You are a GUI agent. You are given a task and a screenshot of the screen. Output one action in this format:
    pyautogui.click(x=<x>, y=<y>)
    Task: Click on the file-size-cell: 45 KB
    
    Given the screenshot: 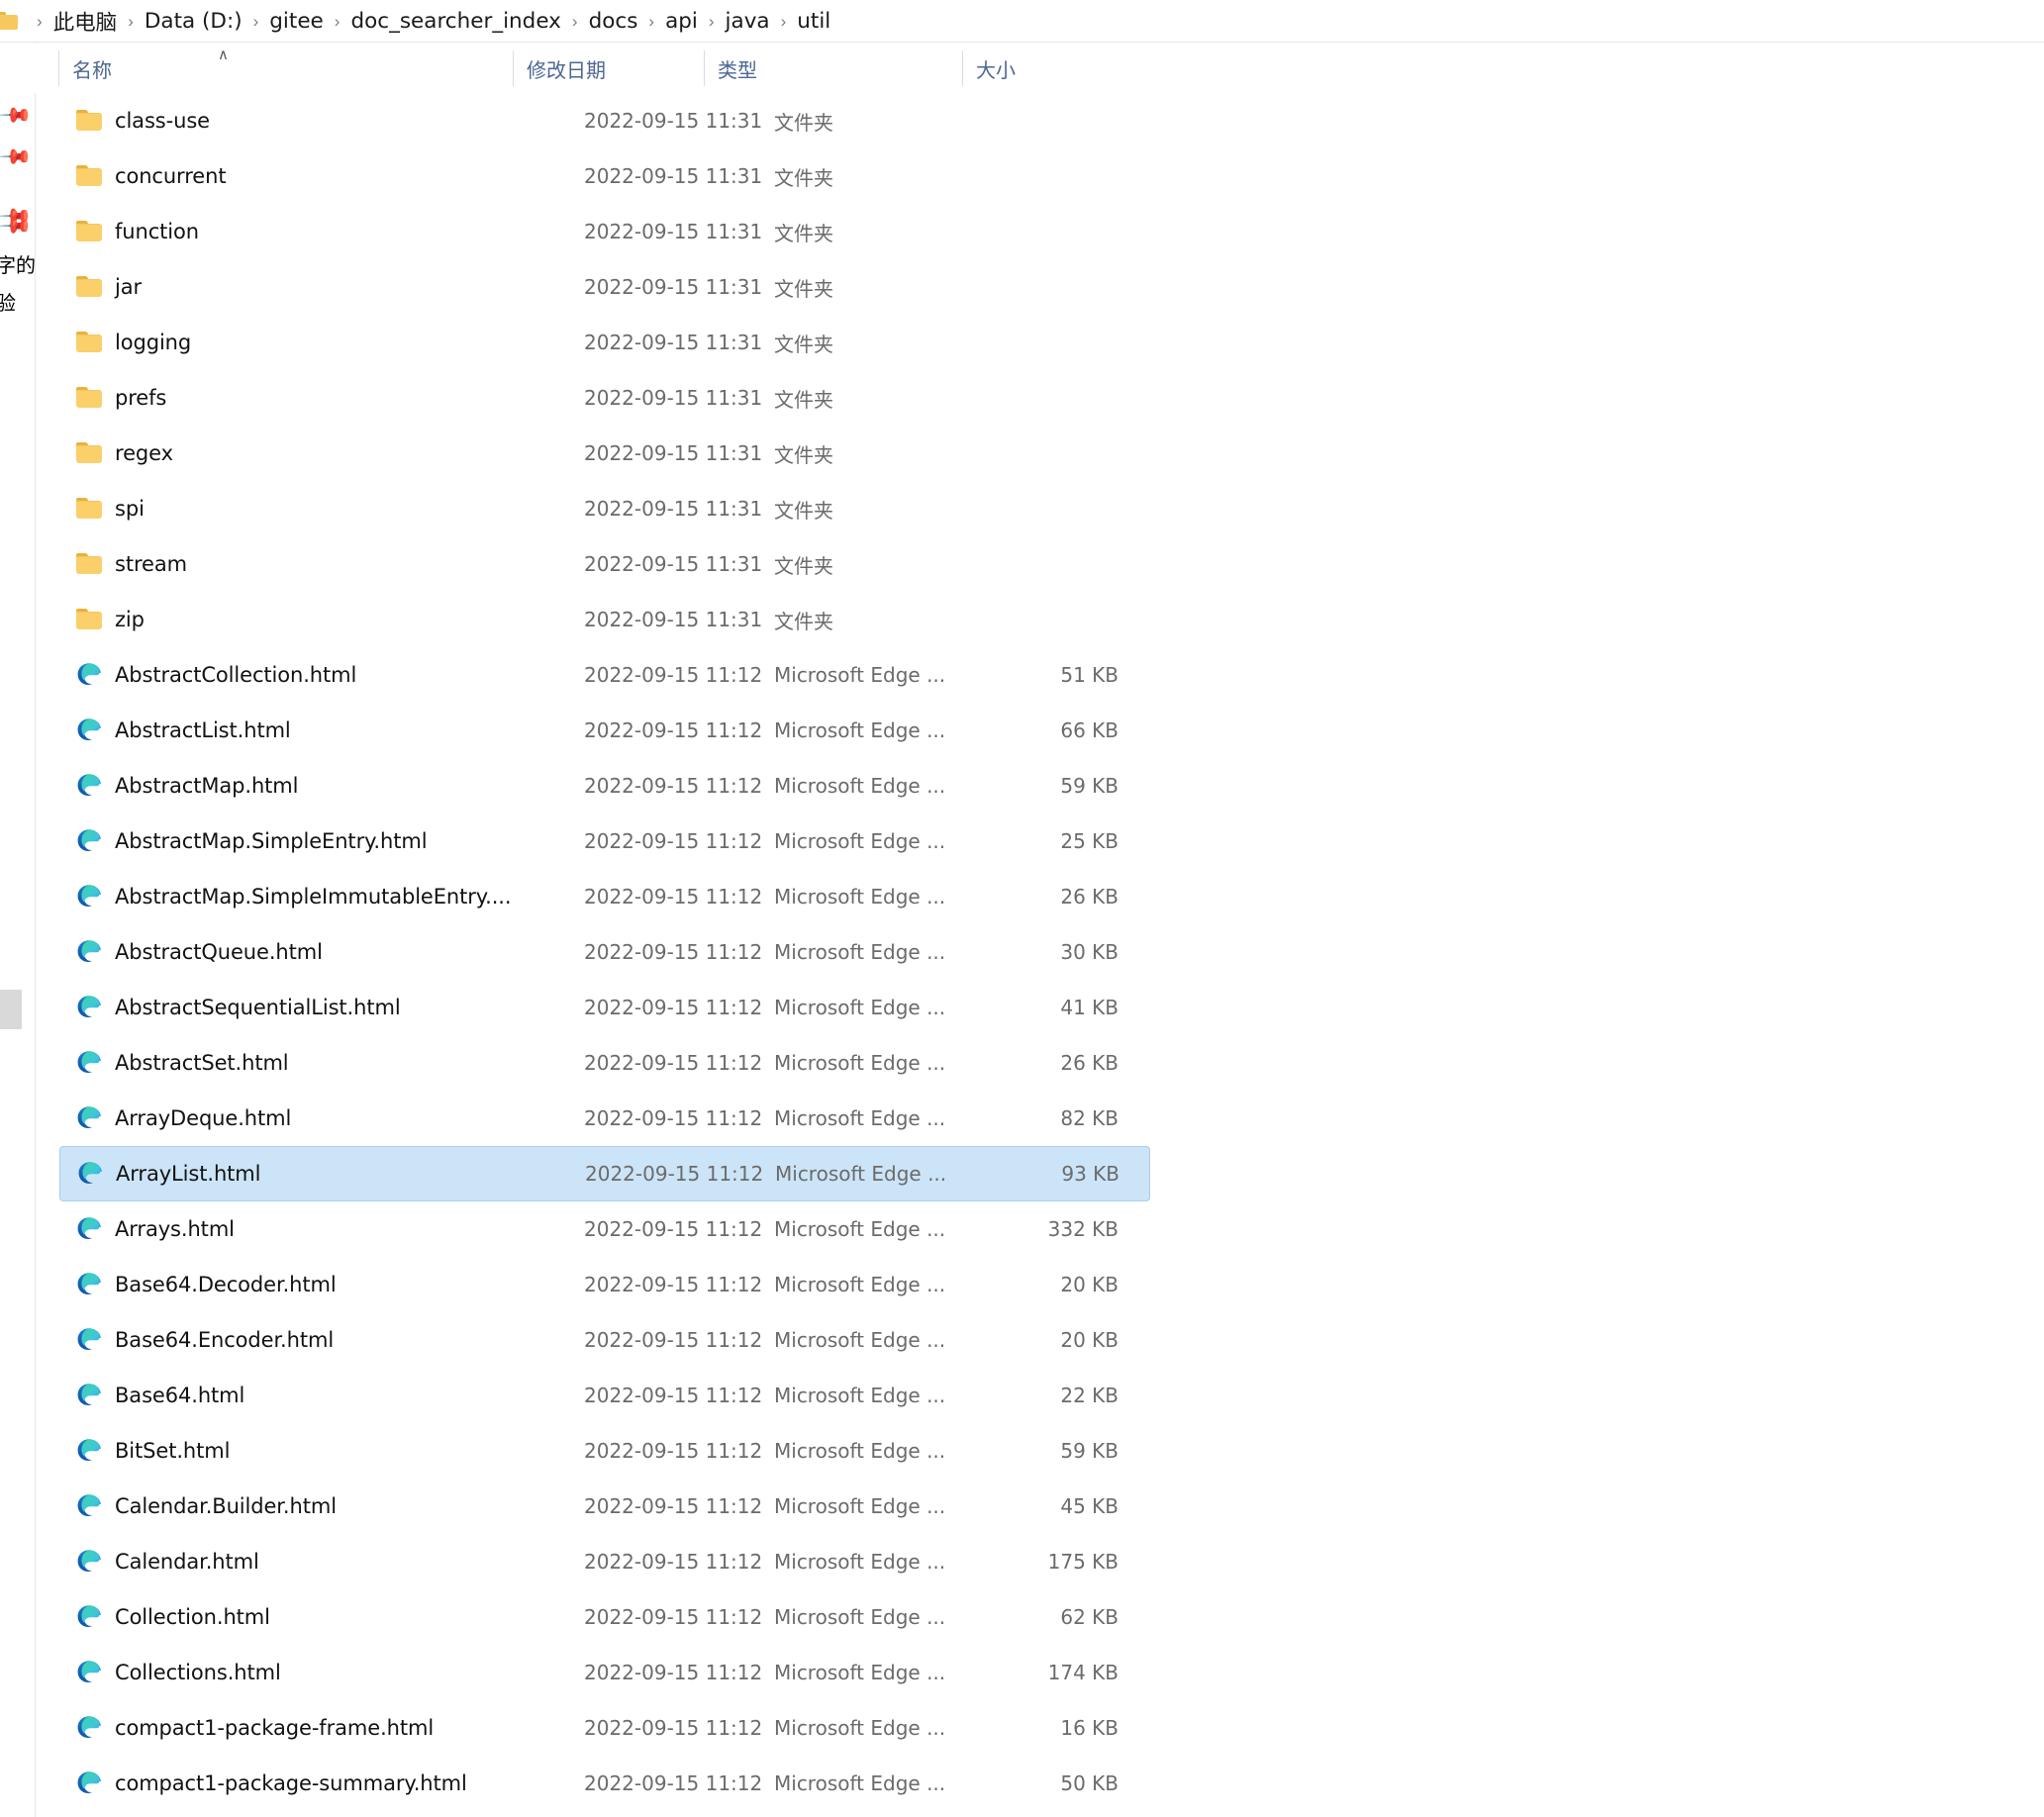 What is the action you would take?
    pyautogui.click(x=1089, y=1506)
    